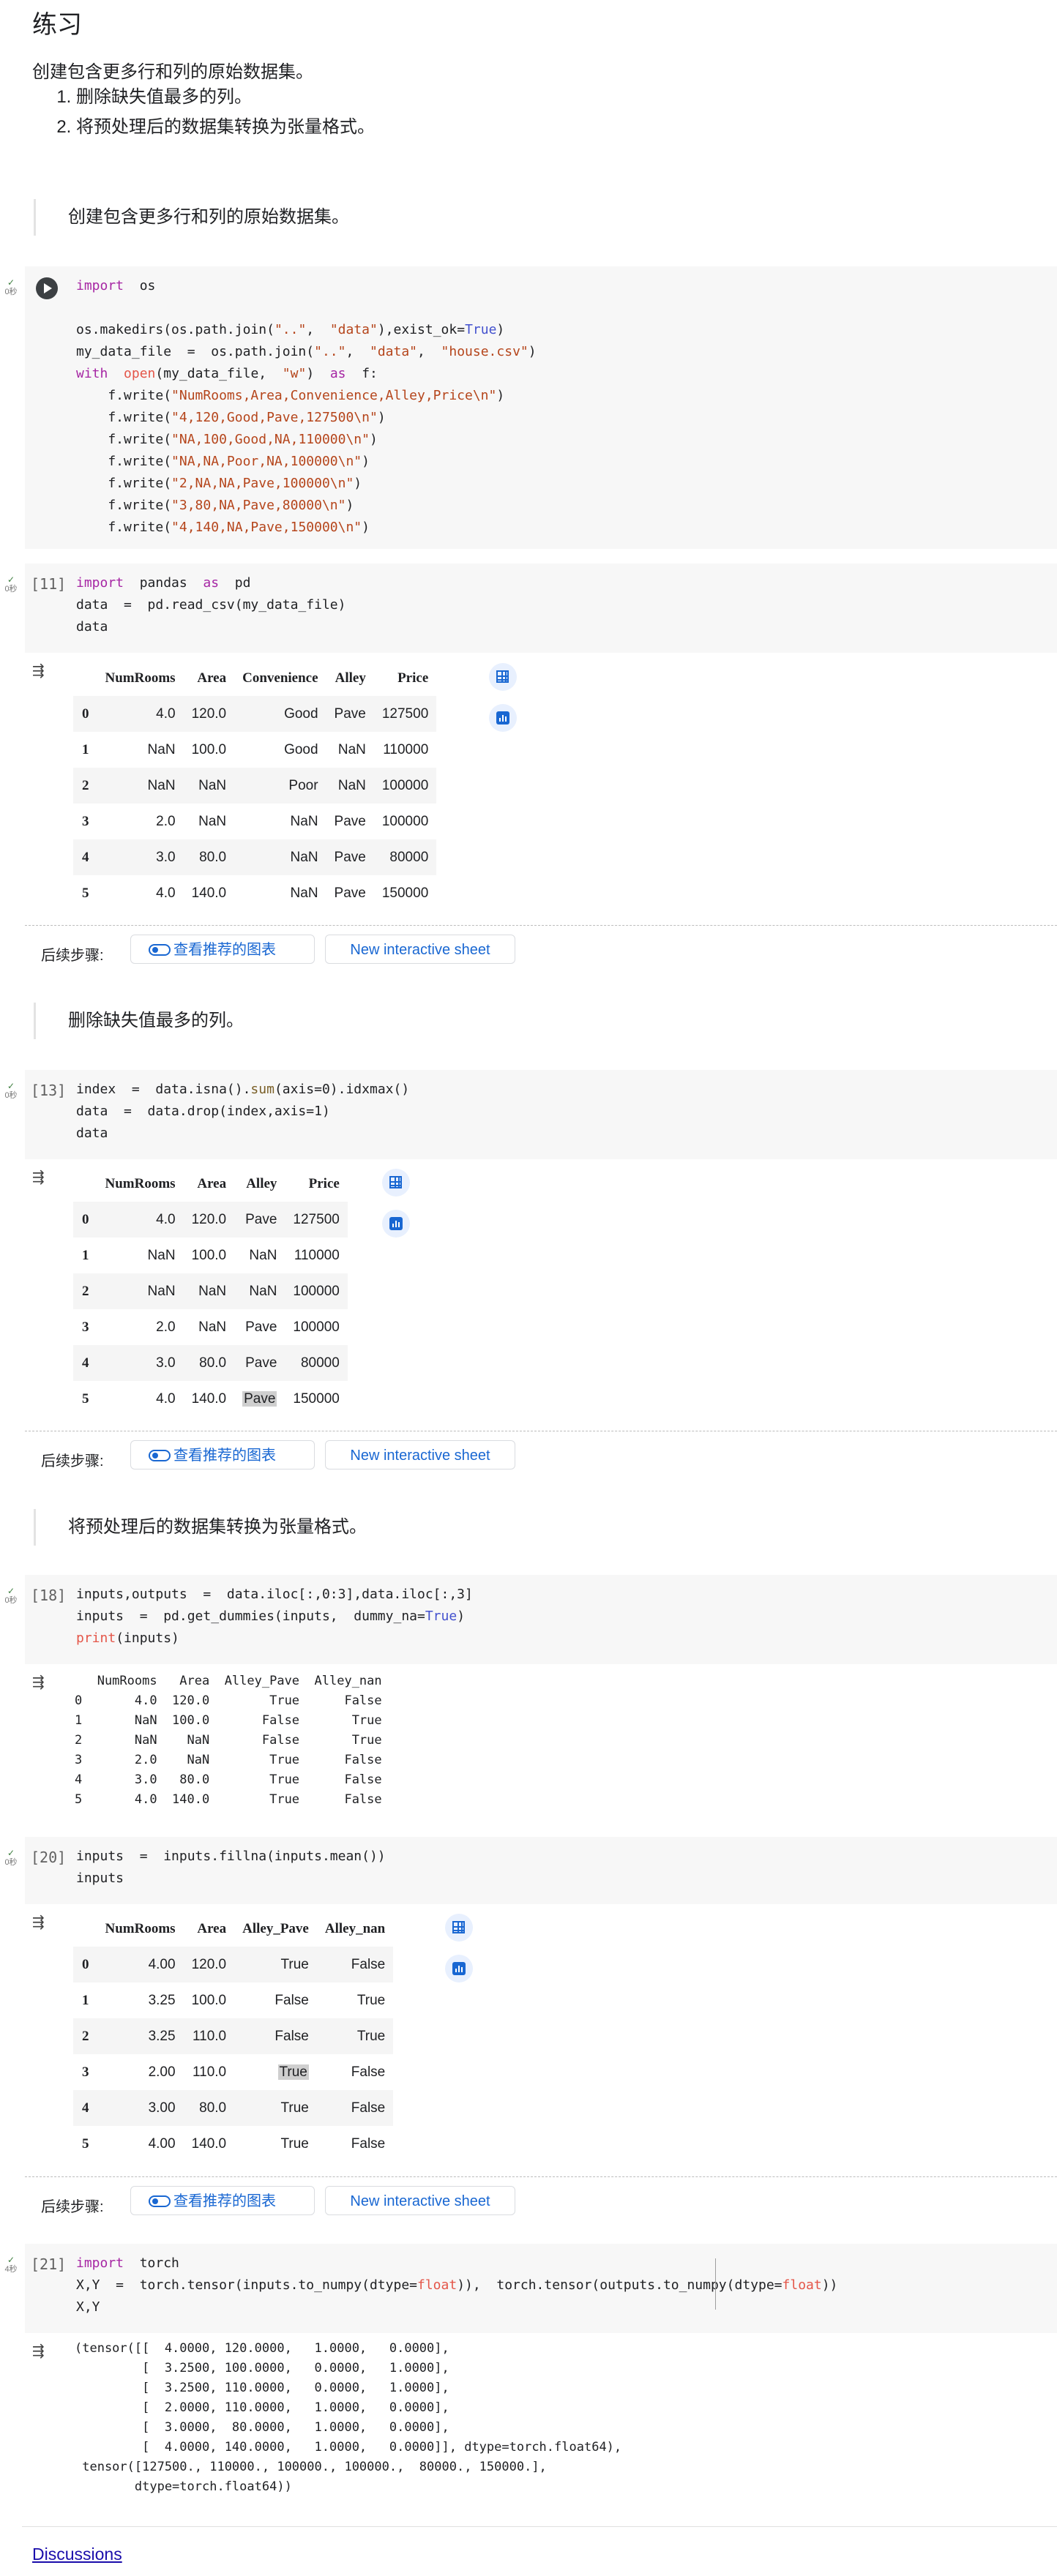  What do you see at coordinates (233, 2072) in the screenshot?
I see `table-row: 3 2.00 110.0 True False` at bounding box center [233, 2072].